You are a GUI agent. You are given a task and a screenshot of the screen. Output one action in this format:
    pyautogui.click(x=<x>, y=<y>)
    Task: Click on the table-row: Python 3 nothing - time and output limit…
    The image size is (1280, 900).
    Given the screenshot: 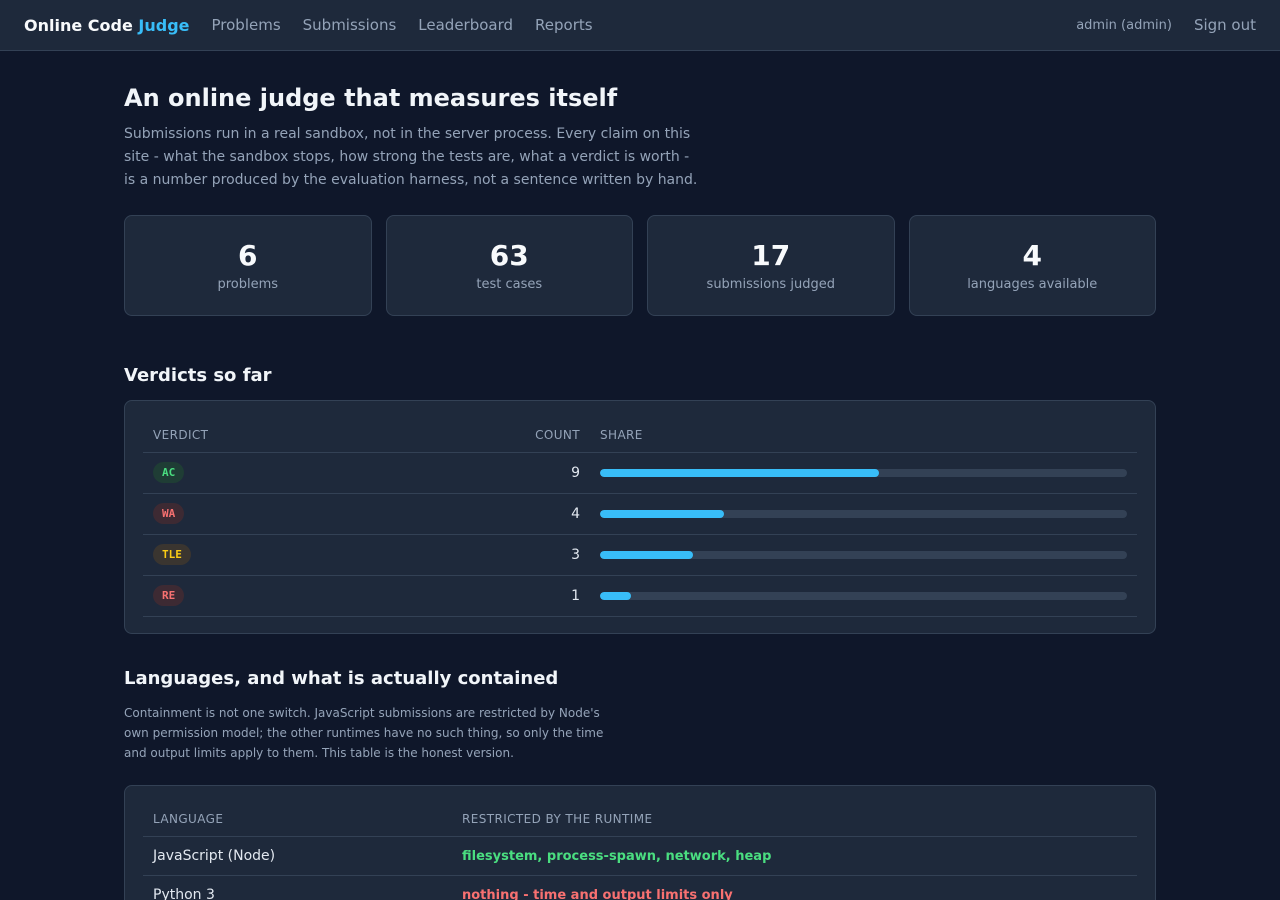 What is the action you would take?
    pyautogui.click(x=640, y=887)
    